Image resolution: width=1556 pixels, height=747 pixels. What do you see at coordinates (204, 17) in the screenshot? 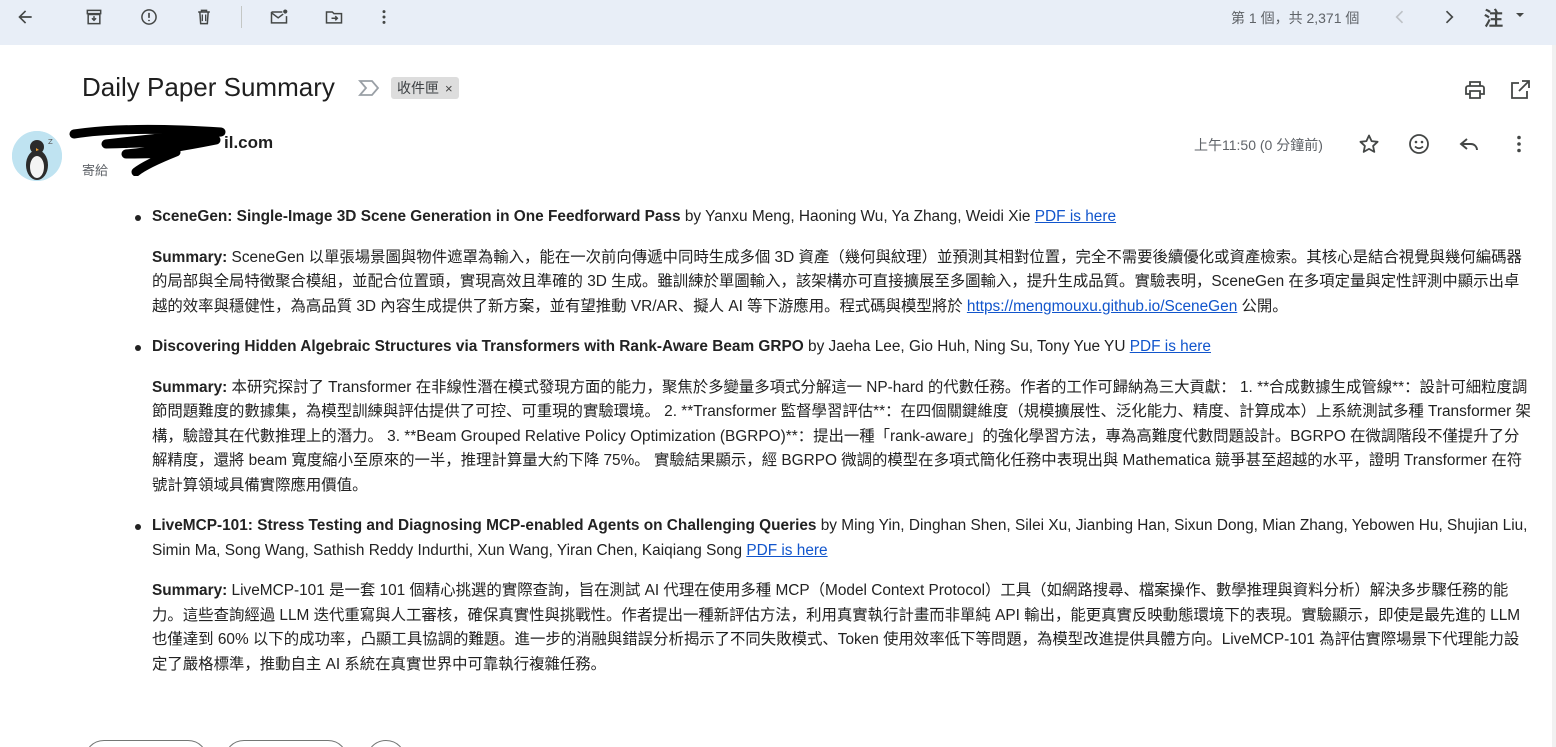
I see `delete-icon` at bounding box center [204, 17].